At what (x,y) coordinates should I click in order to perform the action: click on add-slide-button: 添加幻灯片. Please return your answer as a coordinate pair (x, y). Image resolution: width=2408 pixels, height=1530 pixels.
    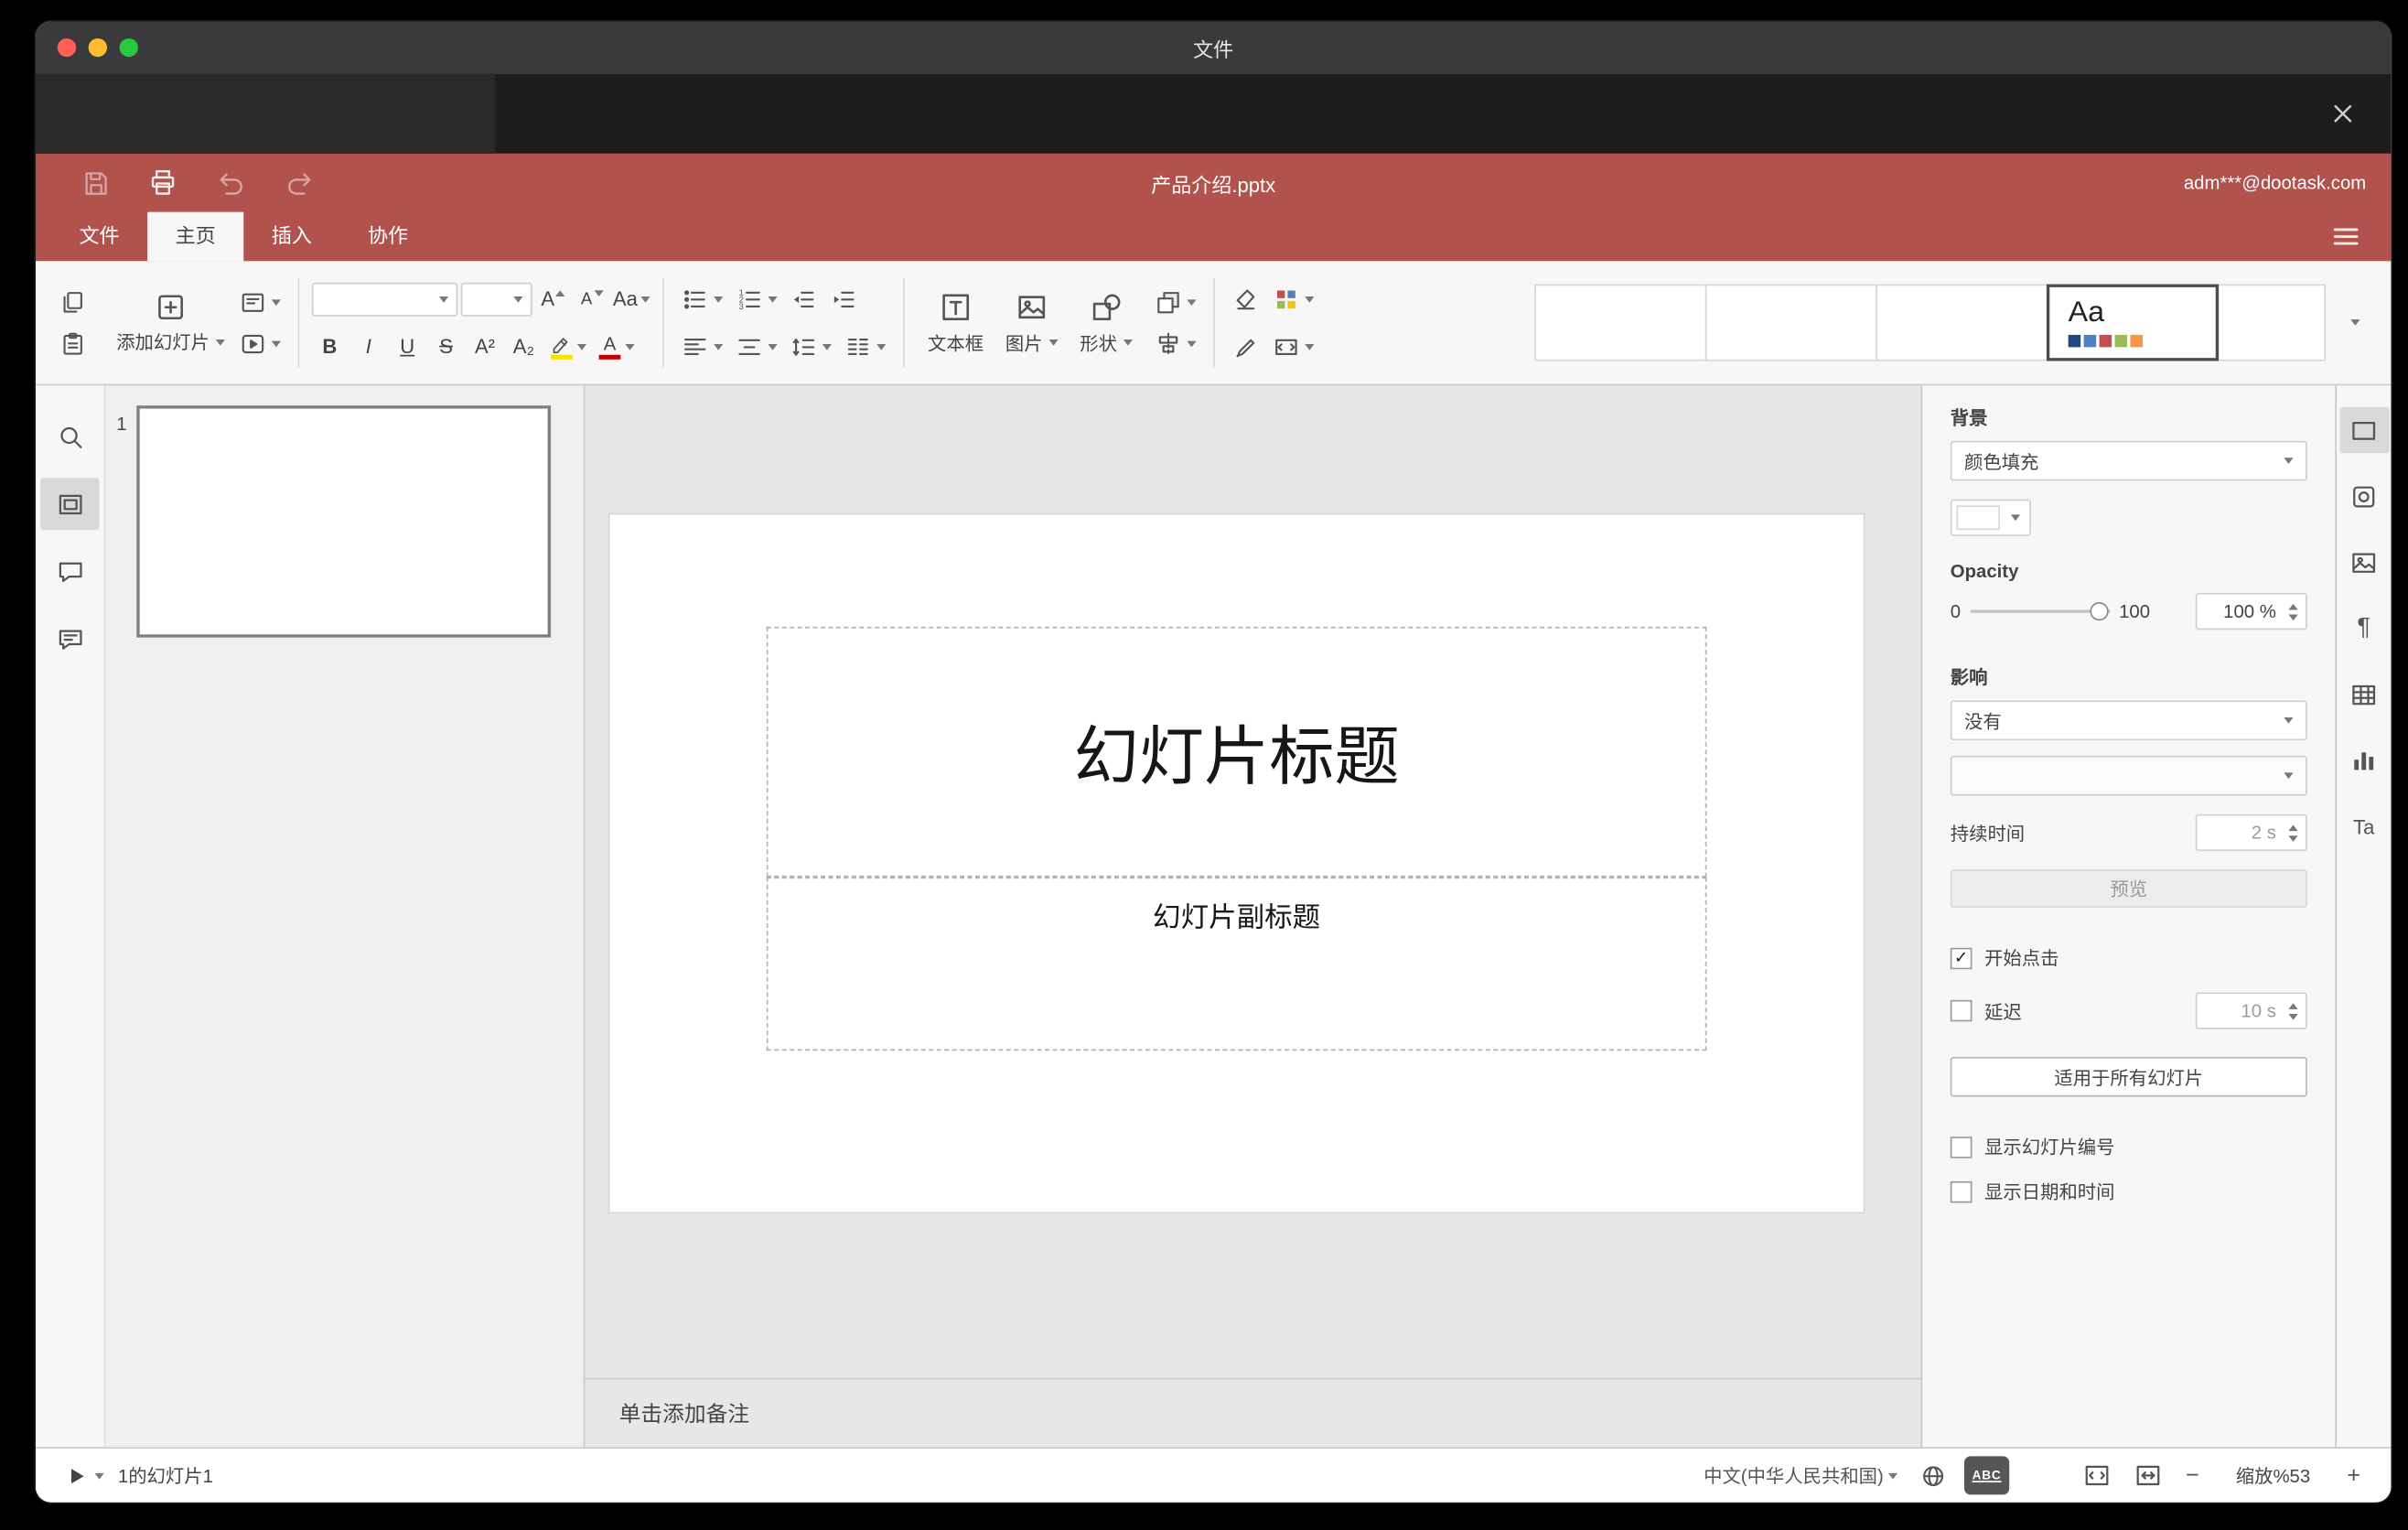
    Looking at the image, I should click on (170, 322).